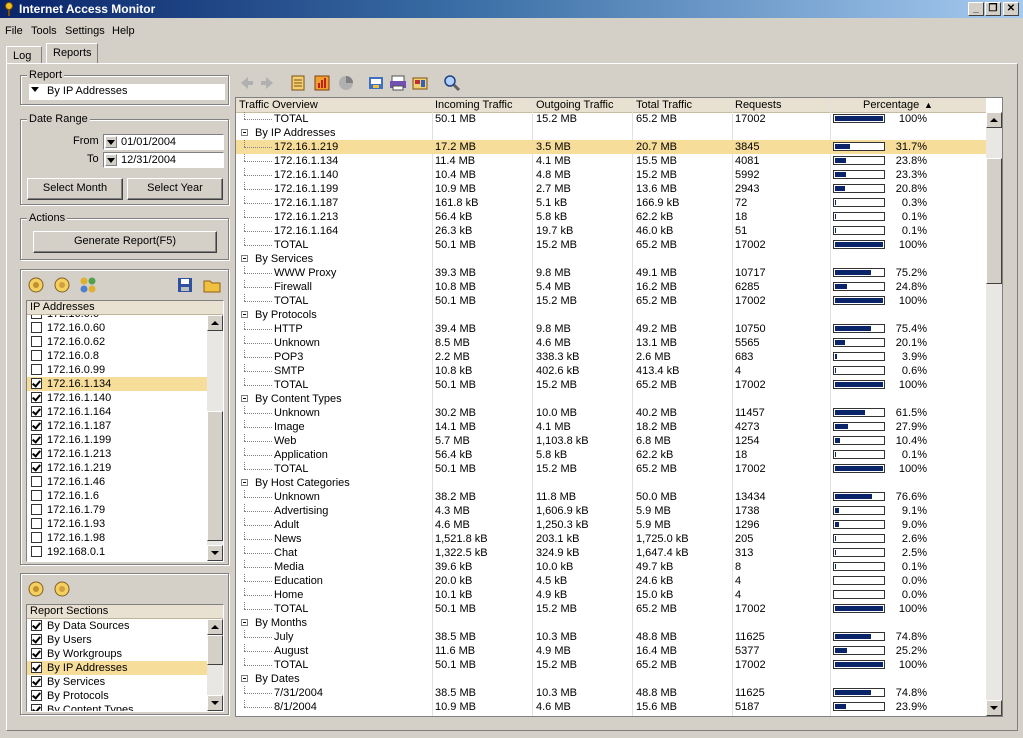 The height and width of the screenshot is (738, 1023). I want to click on ip-list-item: 172.16.1.6, so click(117, 496).